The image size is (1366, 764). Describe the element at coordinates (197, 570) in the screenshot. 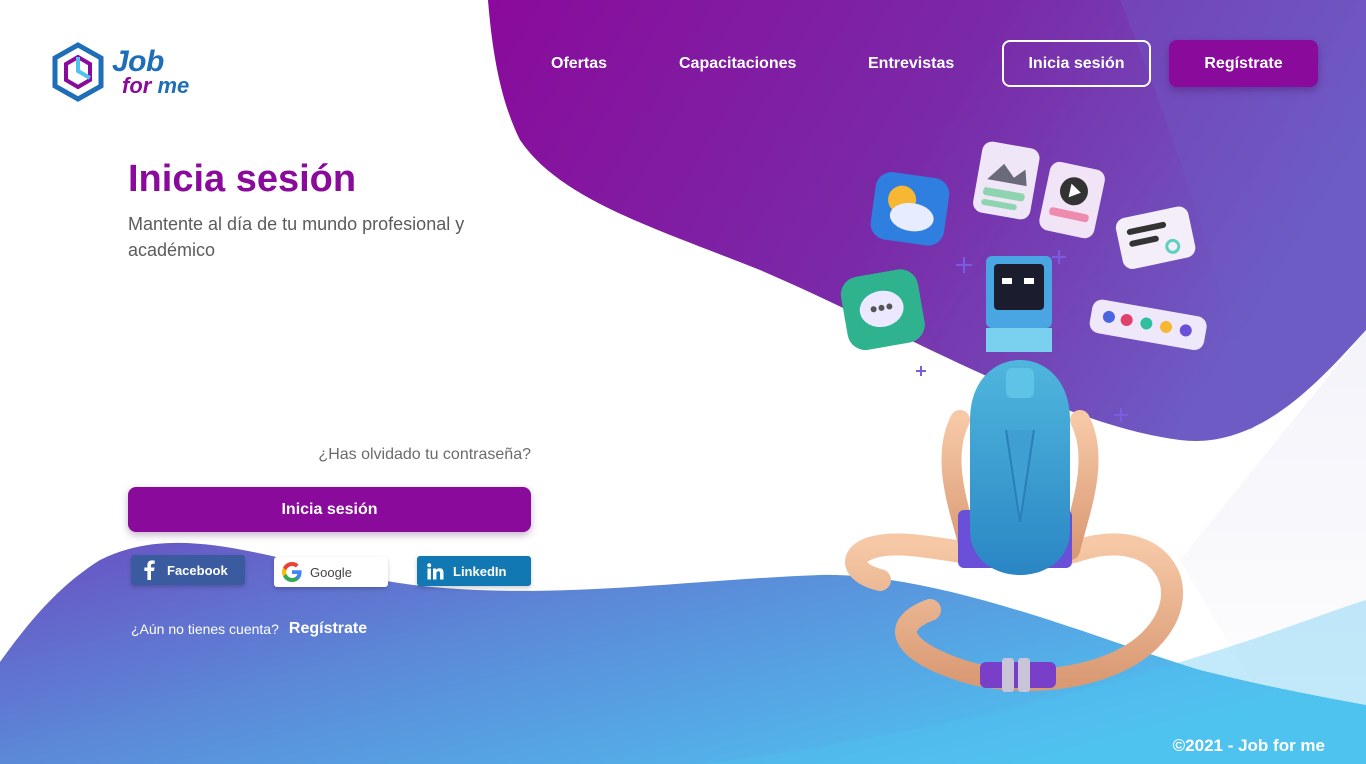

I see `facebook-label: Facebook` at that location.